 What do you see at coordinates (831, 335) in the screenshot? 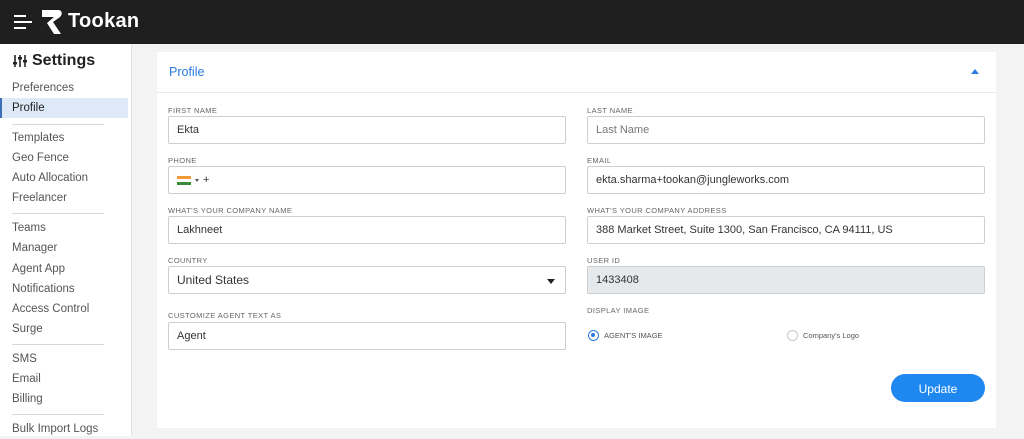
I see `company-logo-label: Company's Logo` at bounding box center [831, 335].